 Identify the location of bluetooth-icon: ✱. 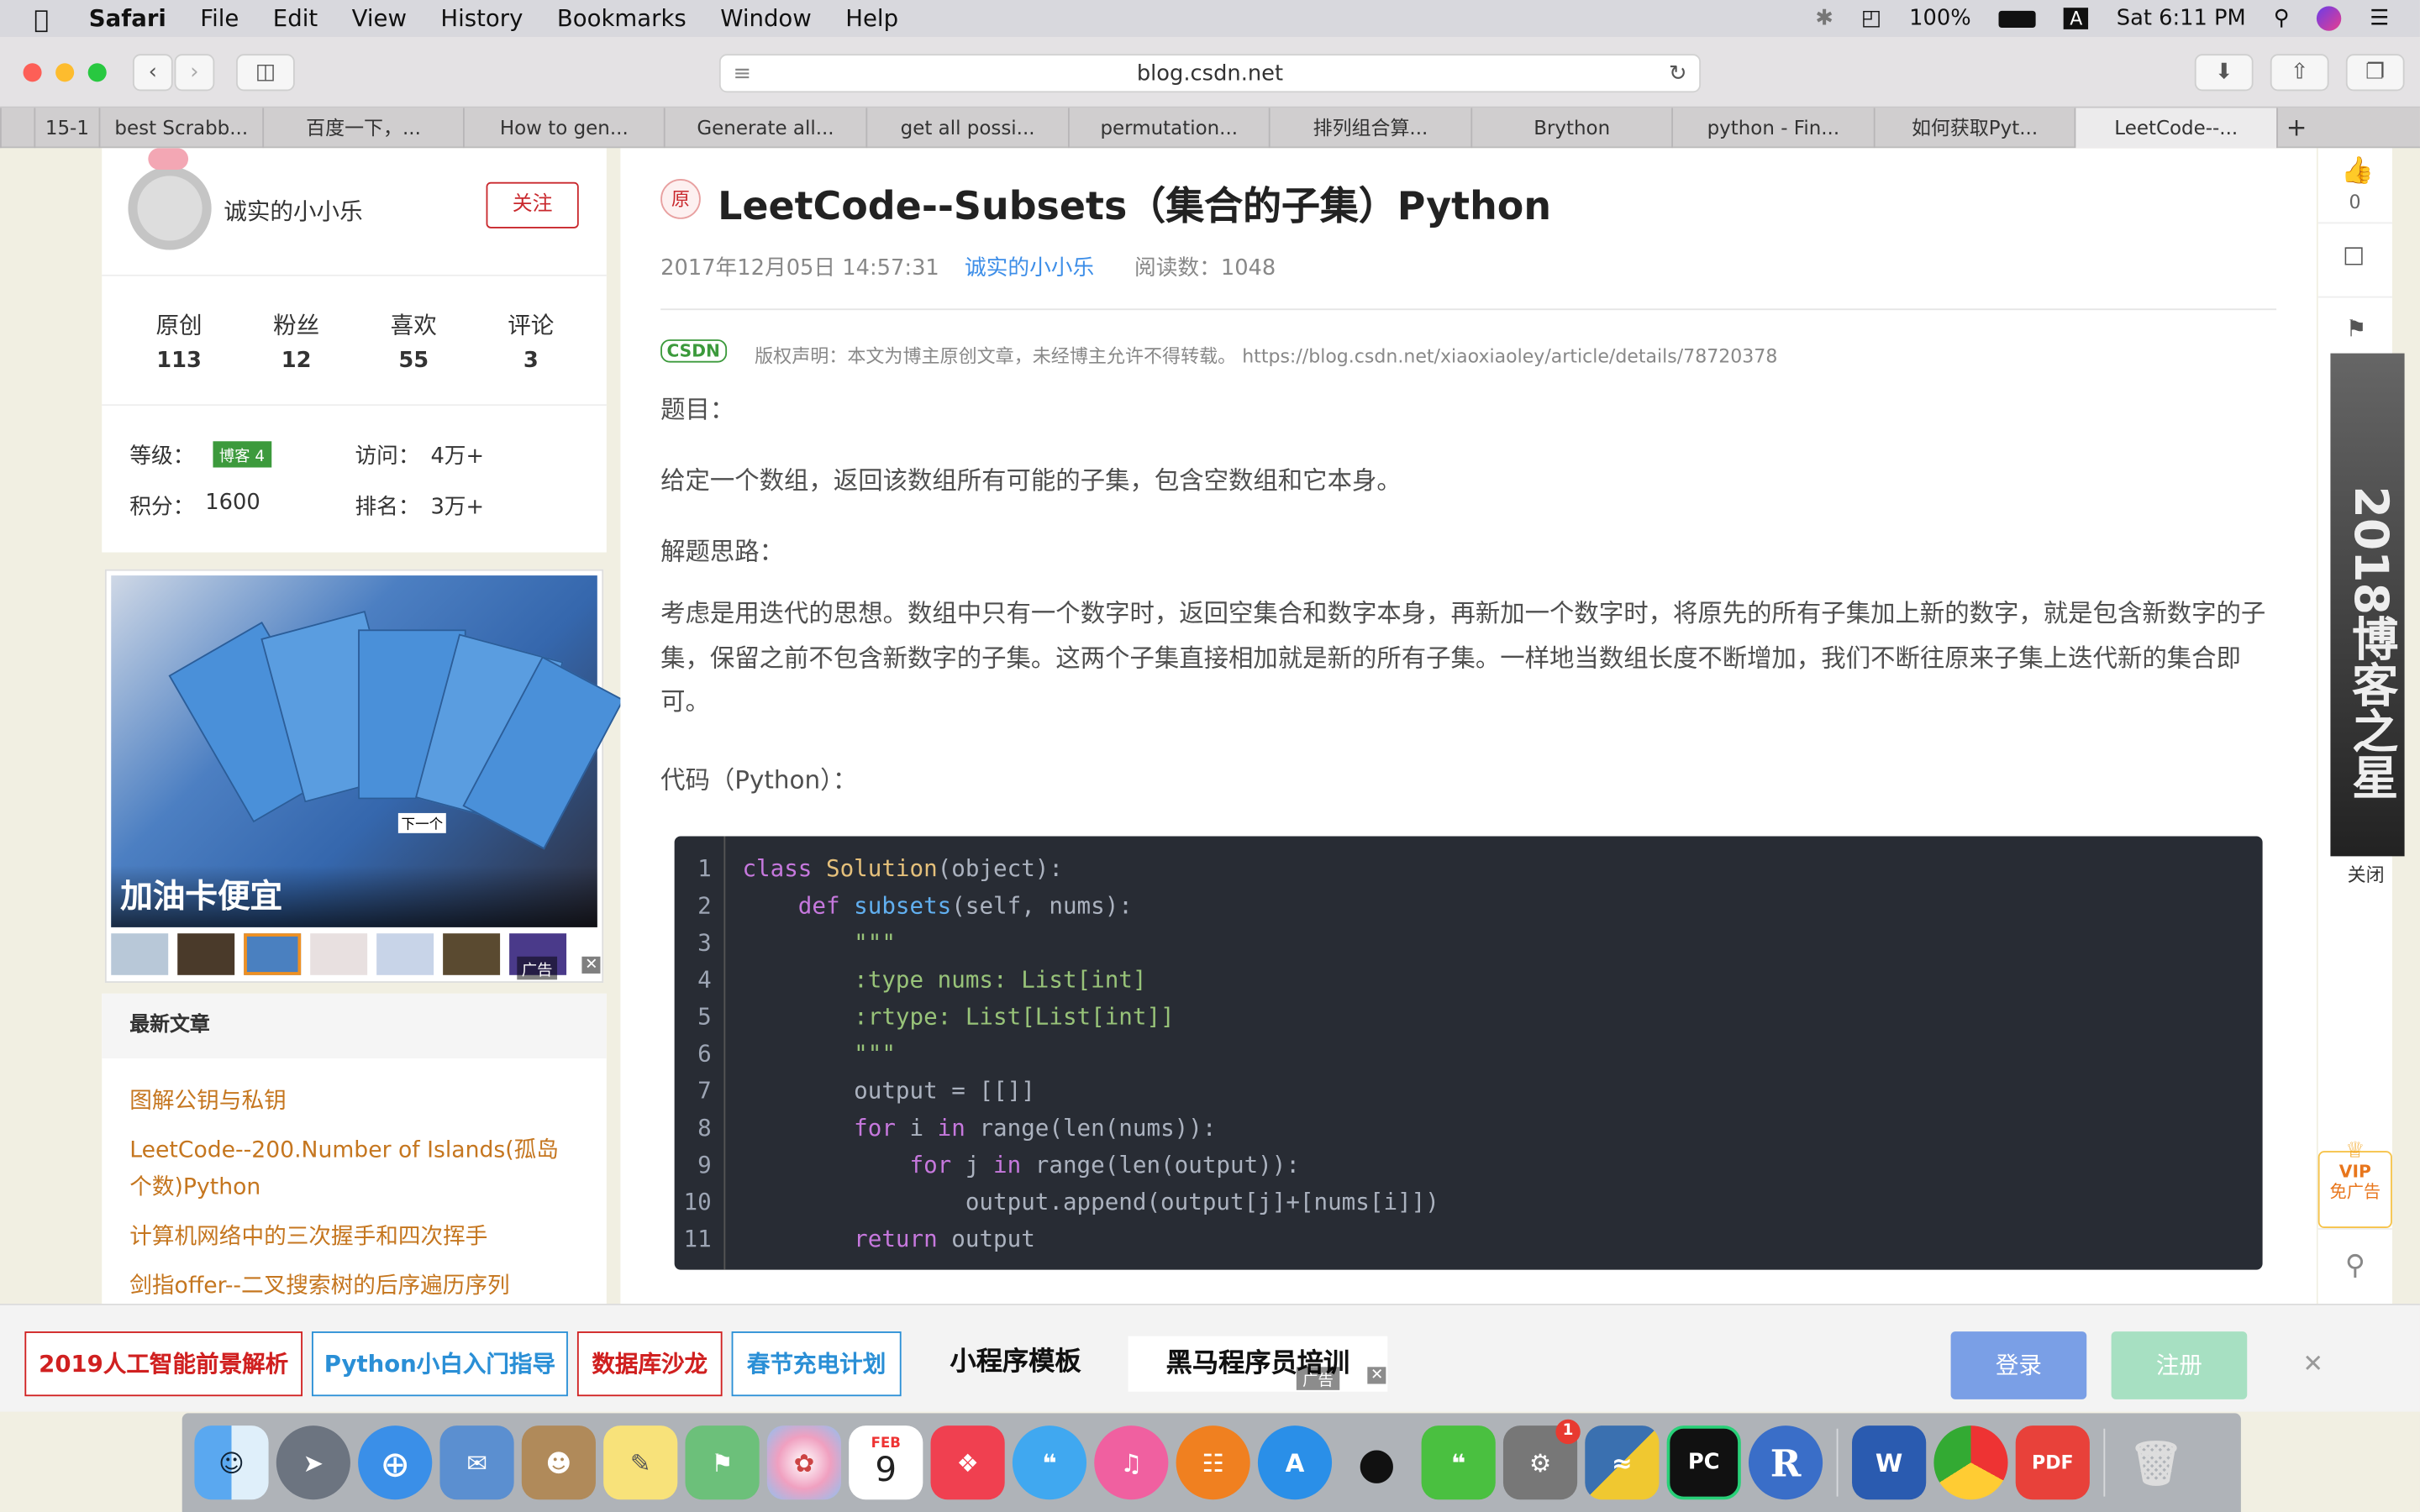
(1824, 18).